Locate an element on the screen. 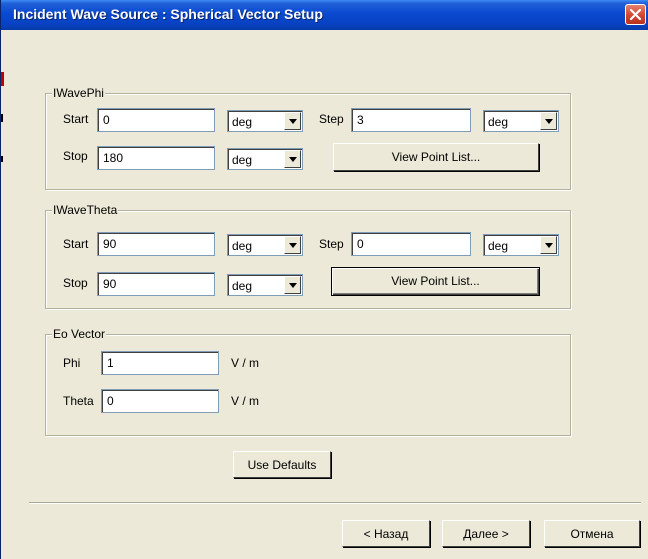  theta-stop-unit-select: deg is located at coordinates (265, 285).